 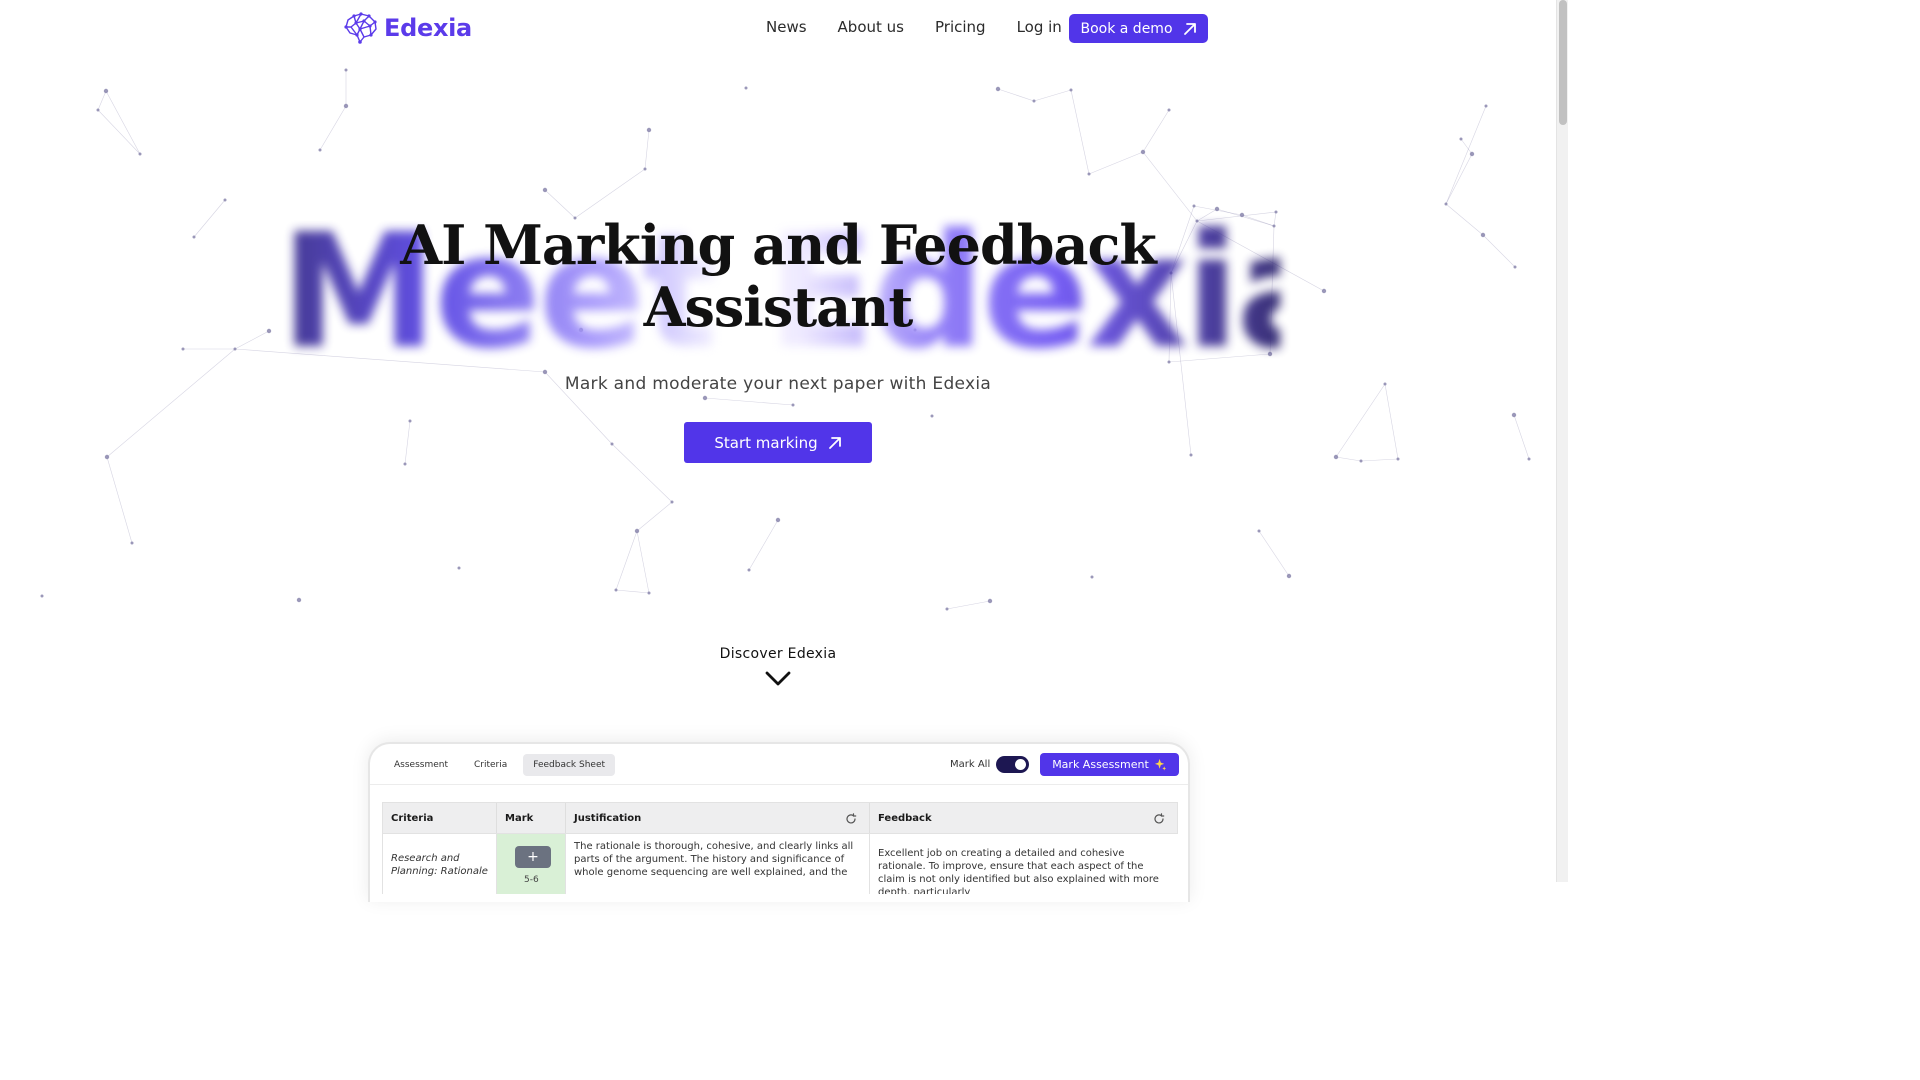 I want to click on mark-all-toggle, so click(x=1012, y=764).